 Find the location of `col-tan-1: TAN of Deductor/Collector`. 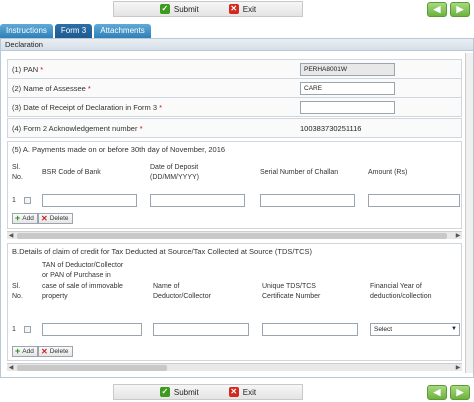

col-tan-1: TAN of Deductor/Collector is located at coordinates (83, 265).